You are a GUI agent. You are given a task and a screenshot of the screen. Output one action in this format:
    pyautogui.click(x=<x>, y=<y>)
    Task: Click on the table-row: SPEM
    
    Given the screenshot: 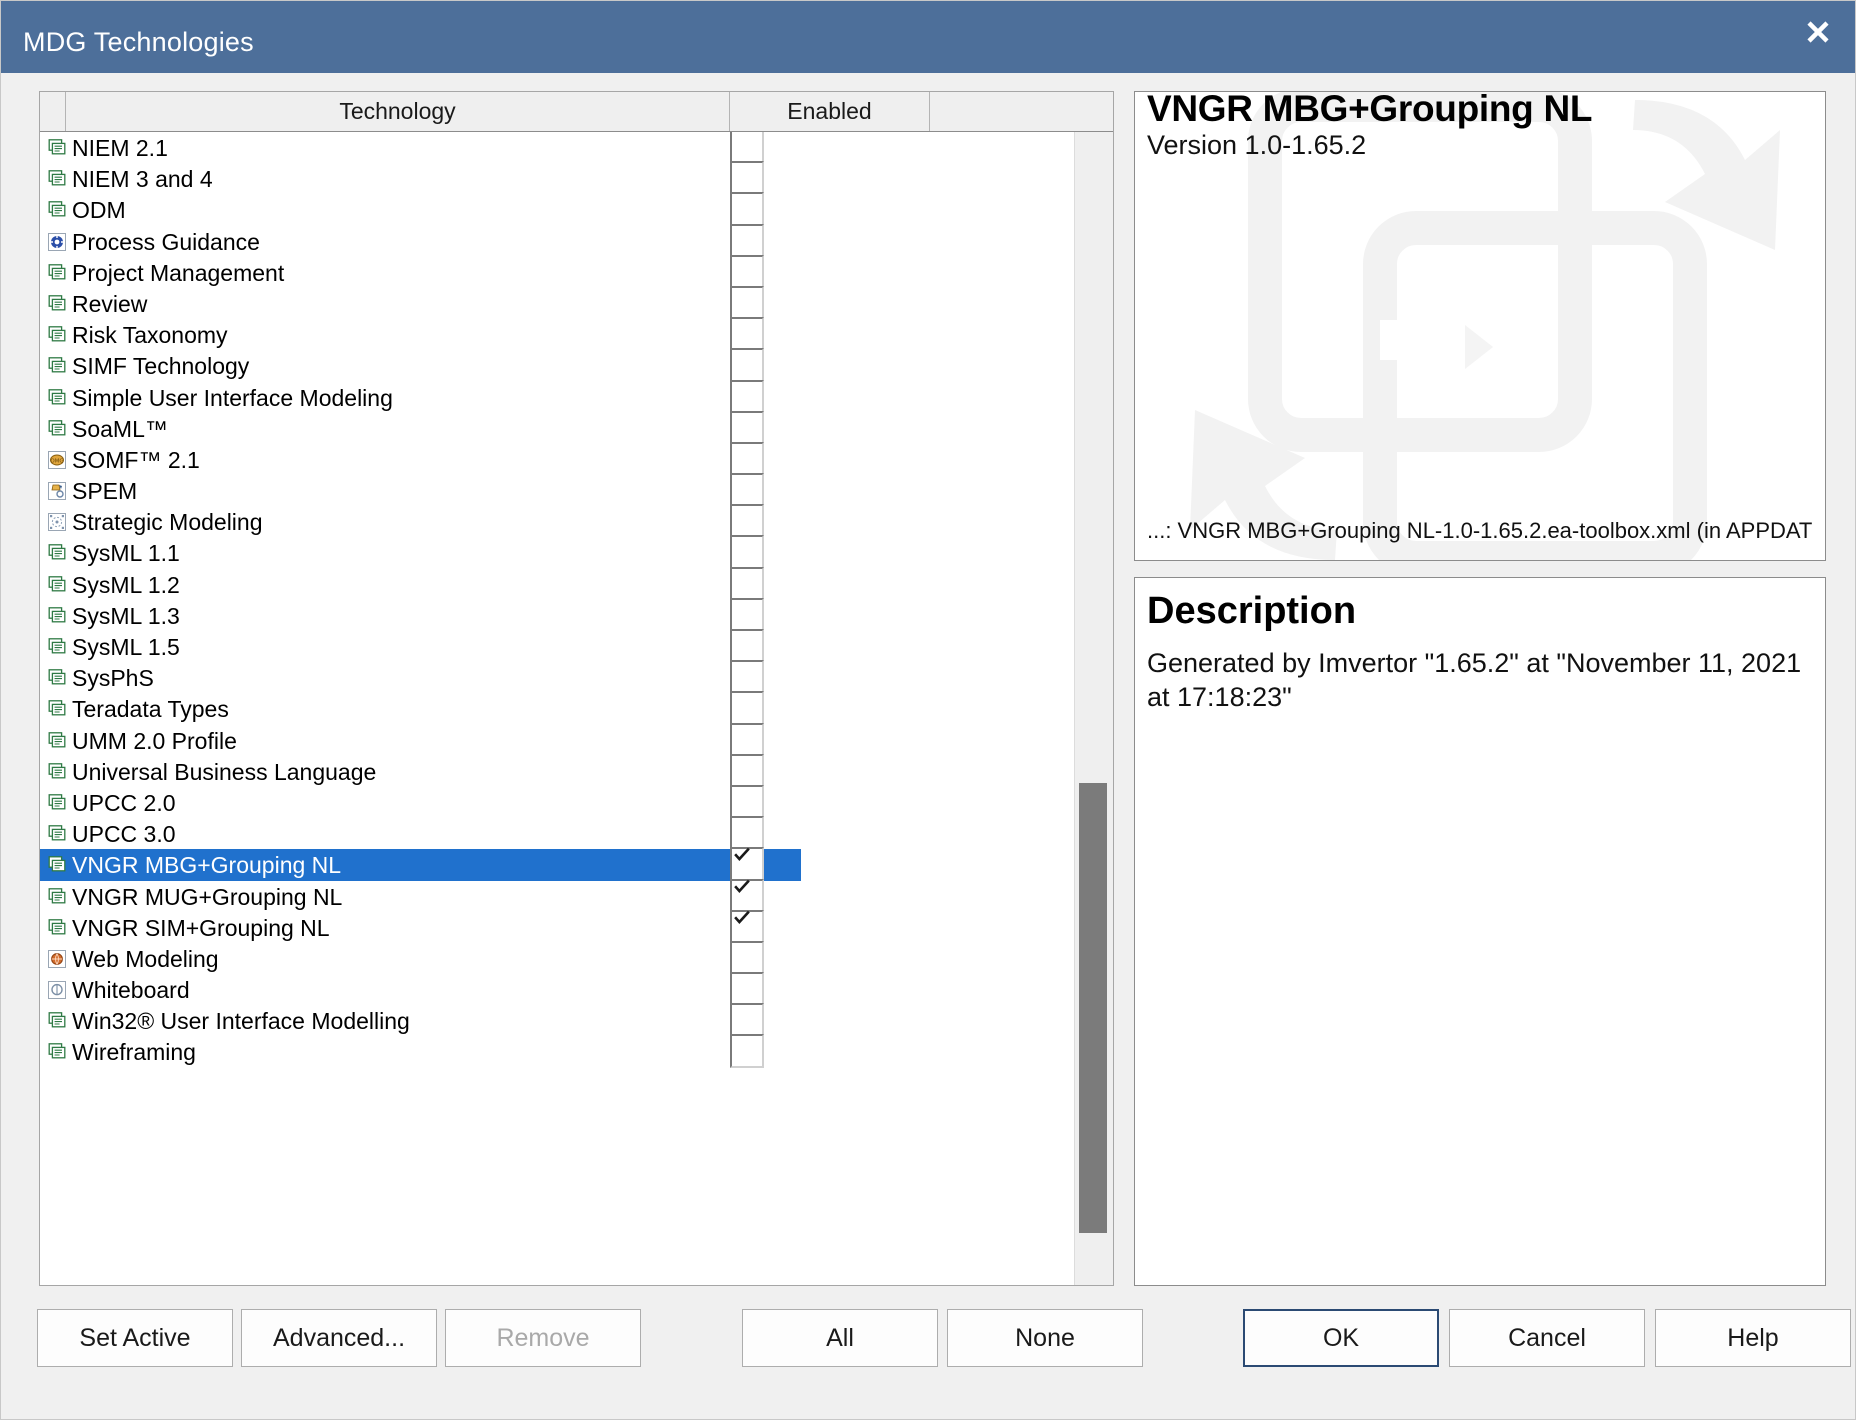 What is the action you would take?
    pyautogui.click(x=556, y=490)
    